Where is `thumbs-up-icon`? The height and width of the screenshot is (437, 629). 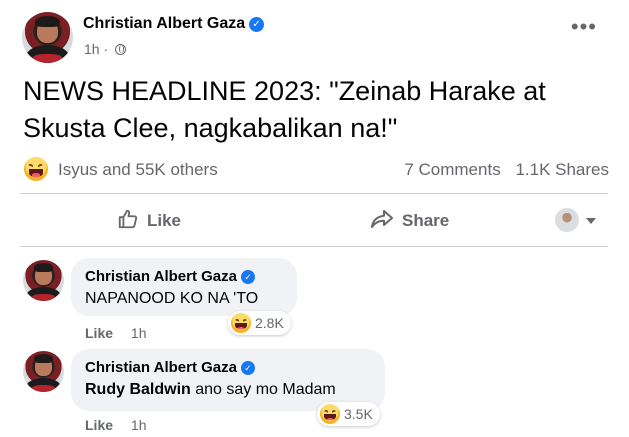
thumbs-up-icon is located at coordinates (128, 219).